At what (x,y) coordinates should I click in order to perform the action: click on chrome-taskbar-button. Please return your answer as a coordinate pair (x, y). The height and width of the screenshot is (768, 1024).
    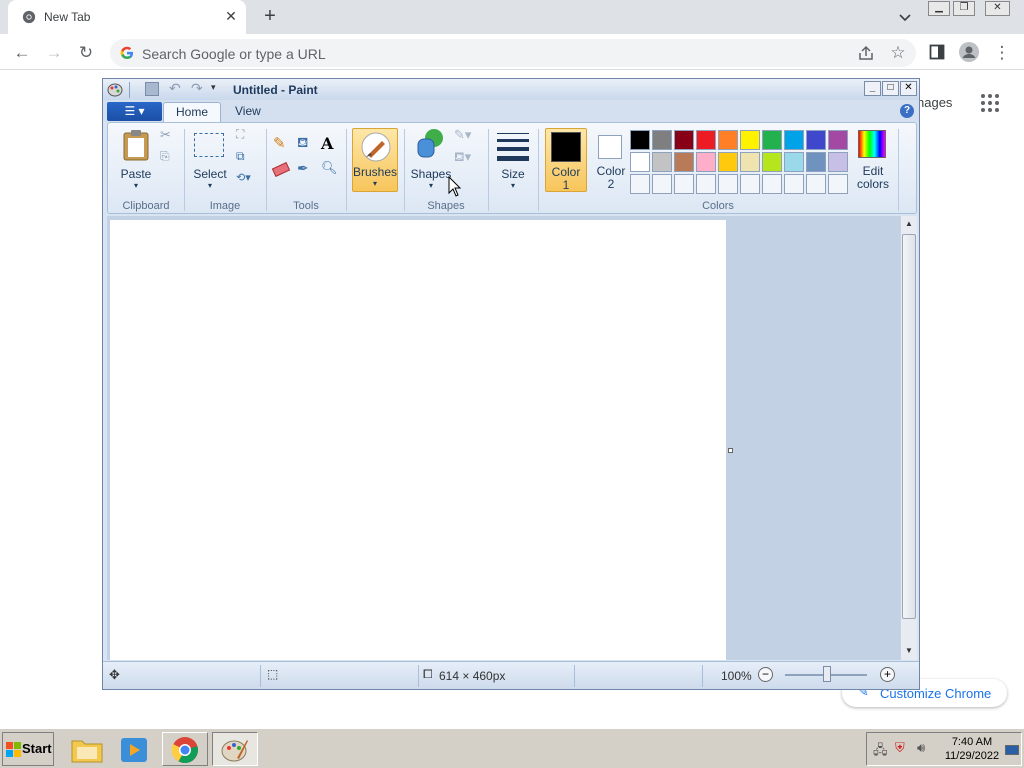
    Looking at the image, I should click on (185, 749).